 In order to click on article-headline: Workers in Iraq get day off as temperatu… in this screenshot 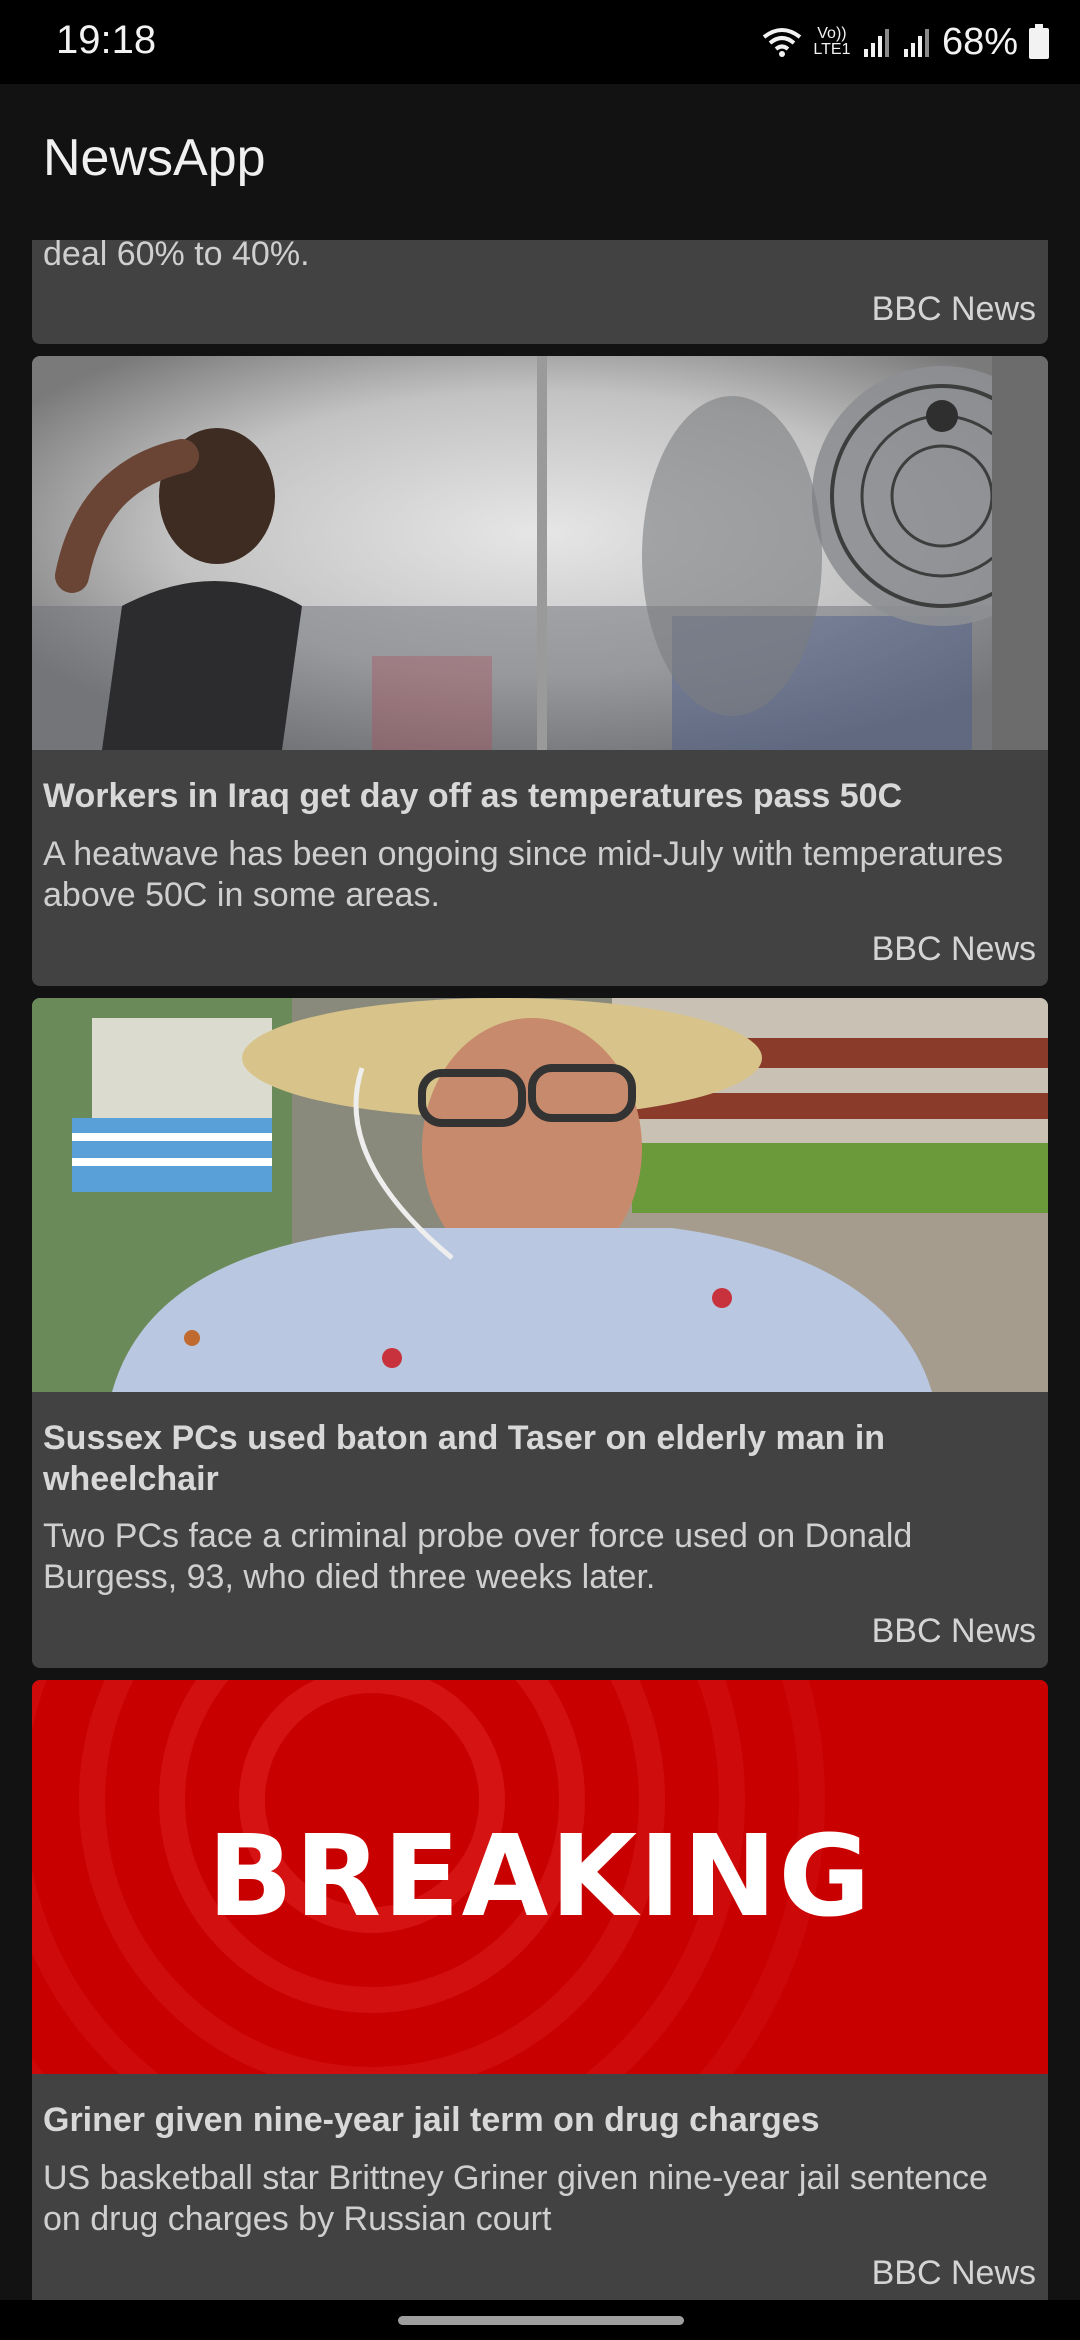, I will do `click(473, 796)`.